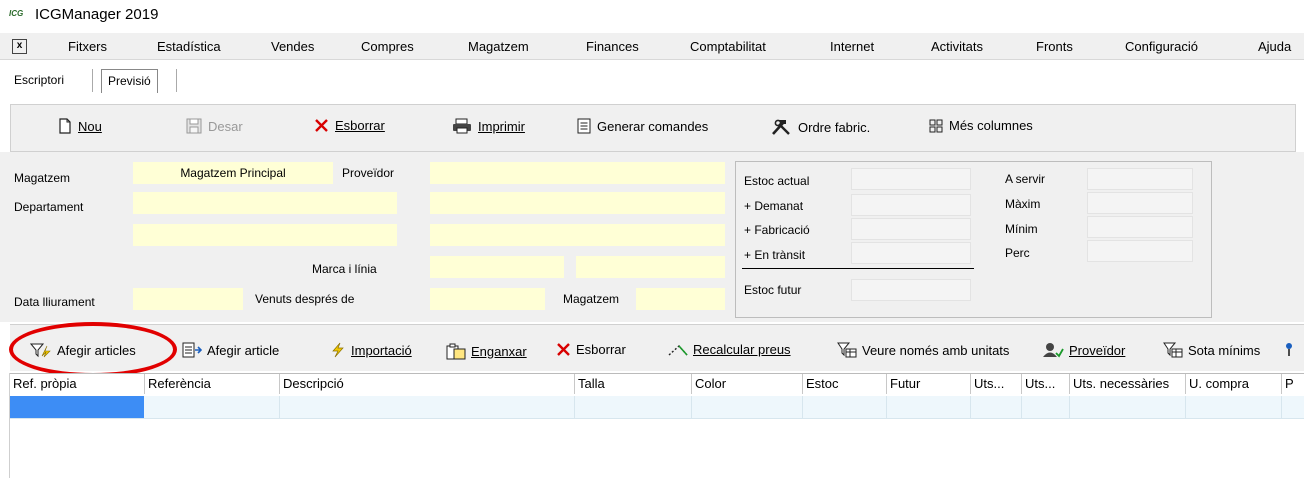  I want to click on column-header-color: Color, so click(746, 384).